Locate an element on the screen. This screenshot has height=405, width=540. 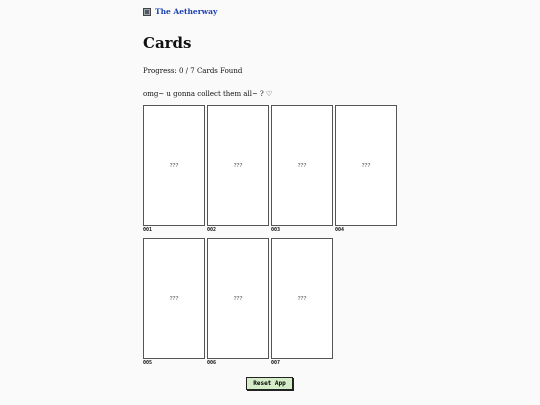
card-slot: ??? 002 is located at coordinates (238, 169).